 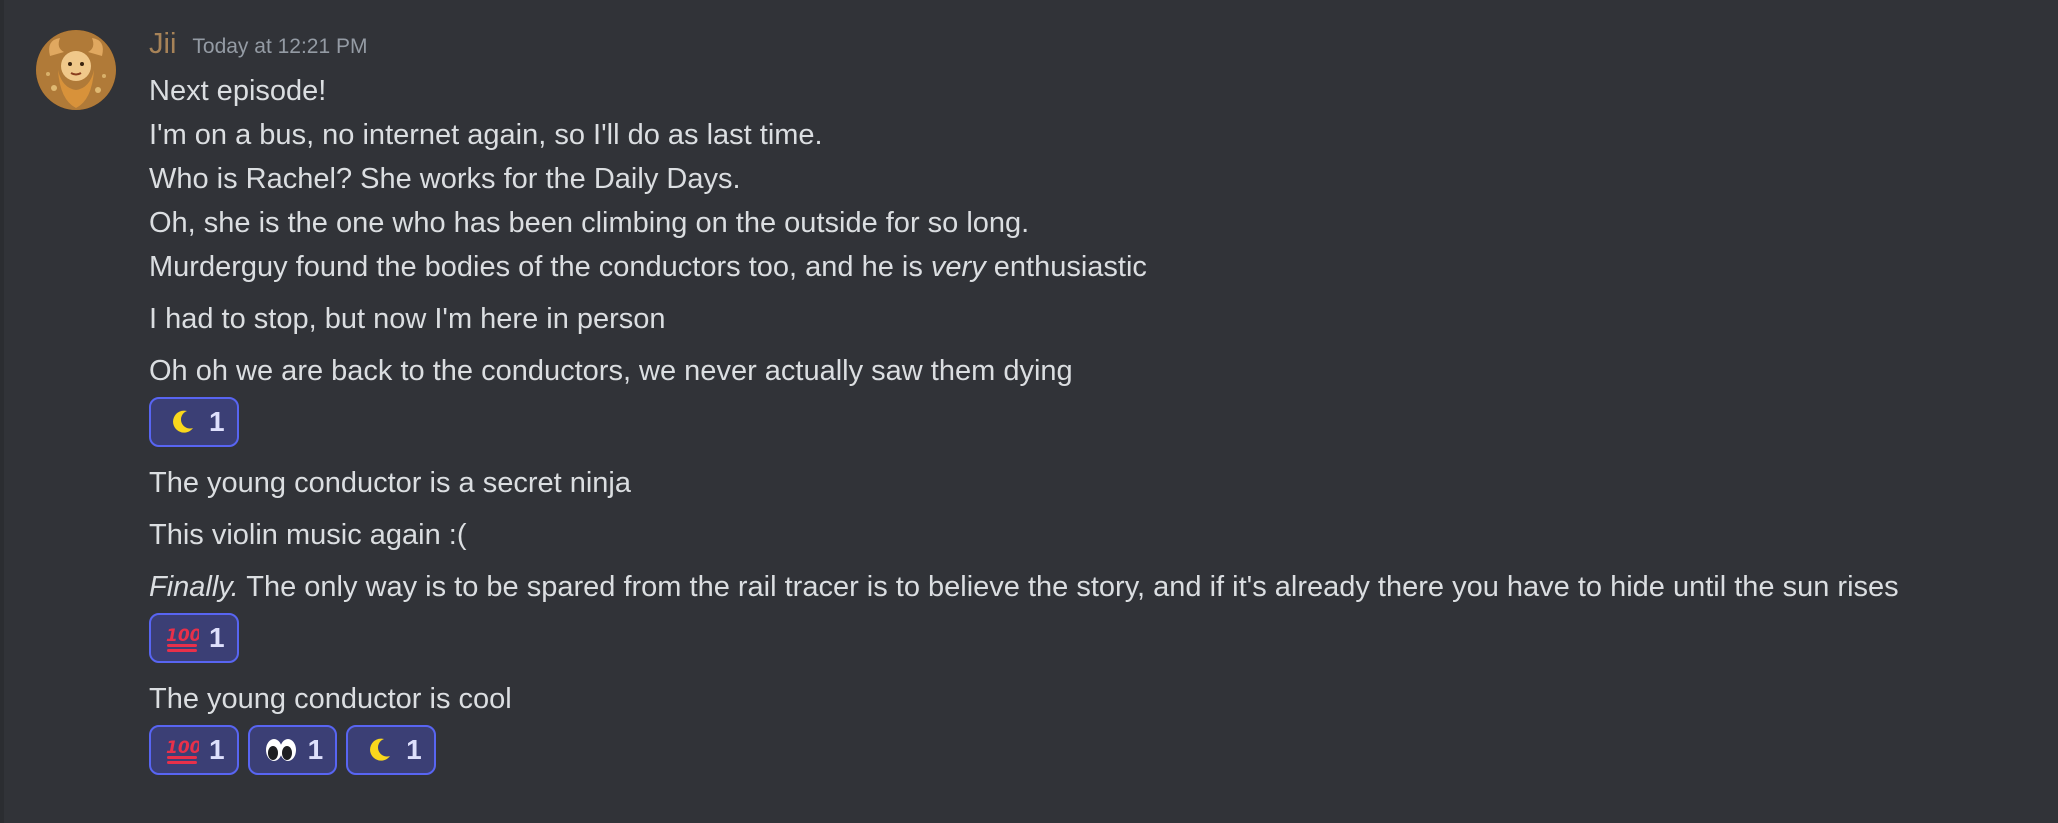 What do you see at coordinates (958, 267) in the screenshot?
I see `italic-text: very` at bounding box center [958, 267].